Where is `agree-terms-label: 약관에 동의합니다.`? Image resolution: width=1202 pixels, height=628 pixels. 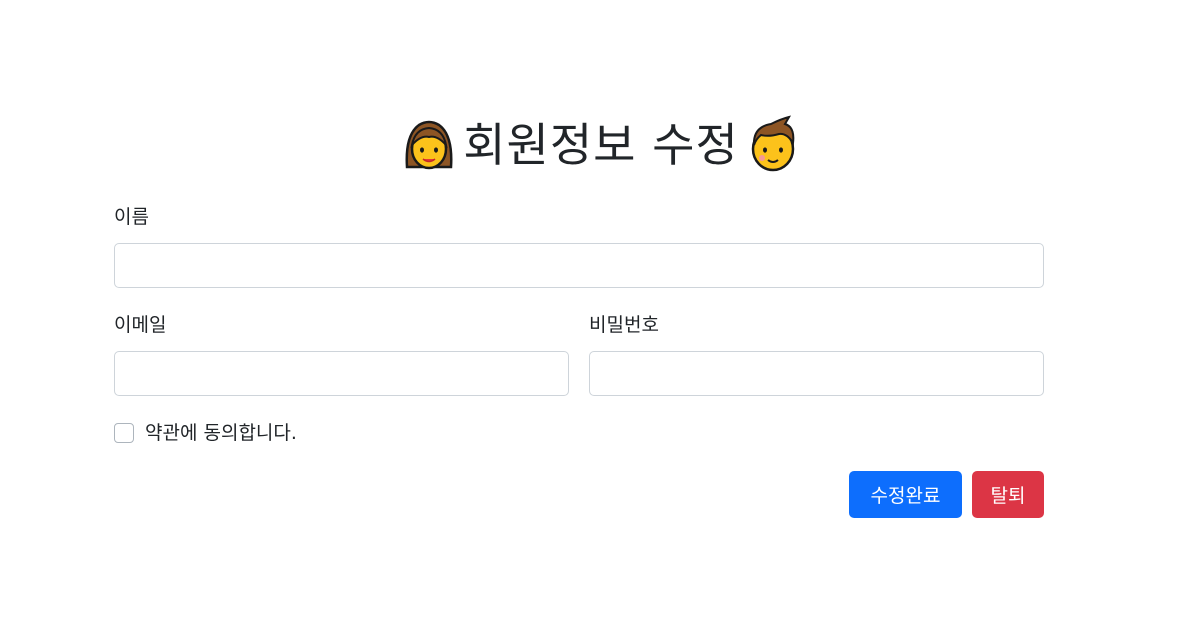
agree-terms-label: 약관에 동의합니다. is located at coordinates (221, 433).